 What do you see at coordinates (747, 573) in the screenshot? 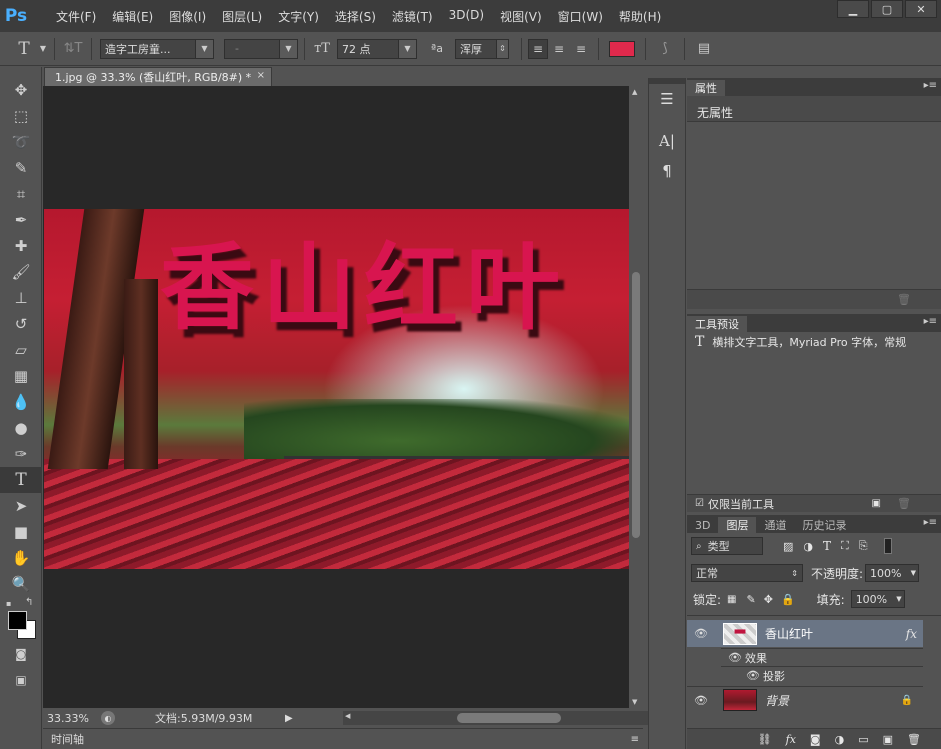
I see `blend-mode-select: 正常 ⇕` at bounding box center [747, 573].